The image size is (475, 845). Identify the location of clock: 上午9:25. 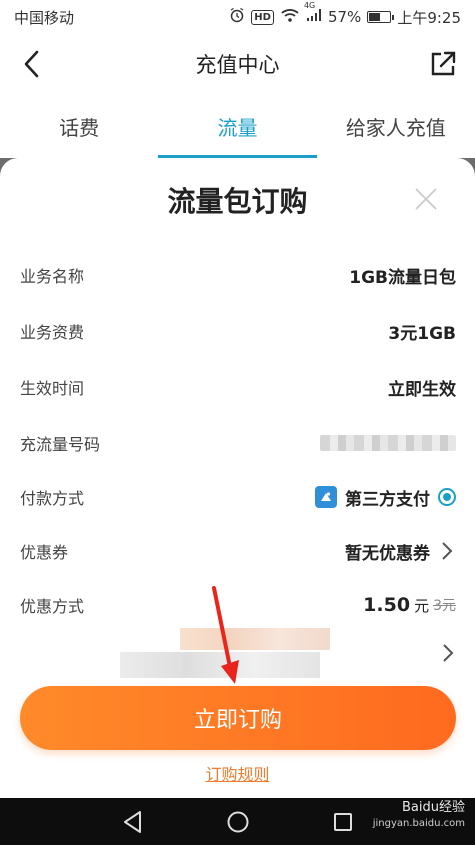
(429, 17).